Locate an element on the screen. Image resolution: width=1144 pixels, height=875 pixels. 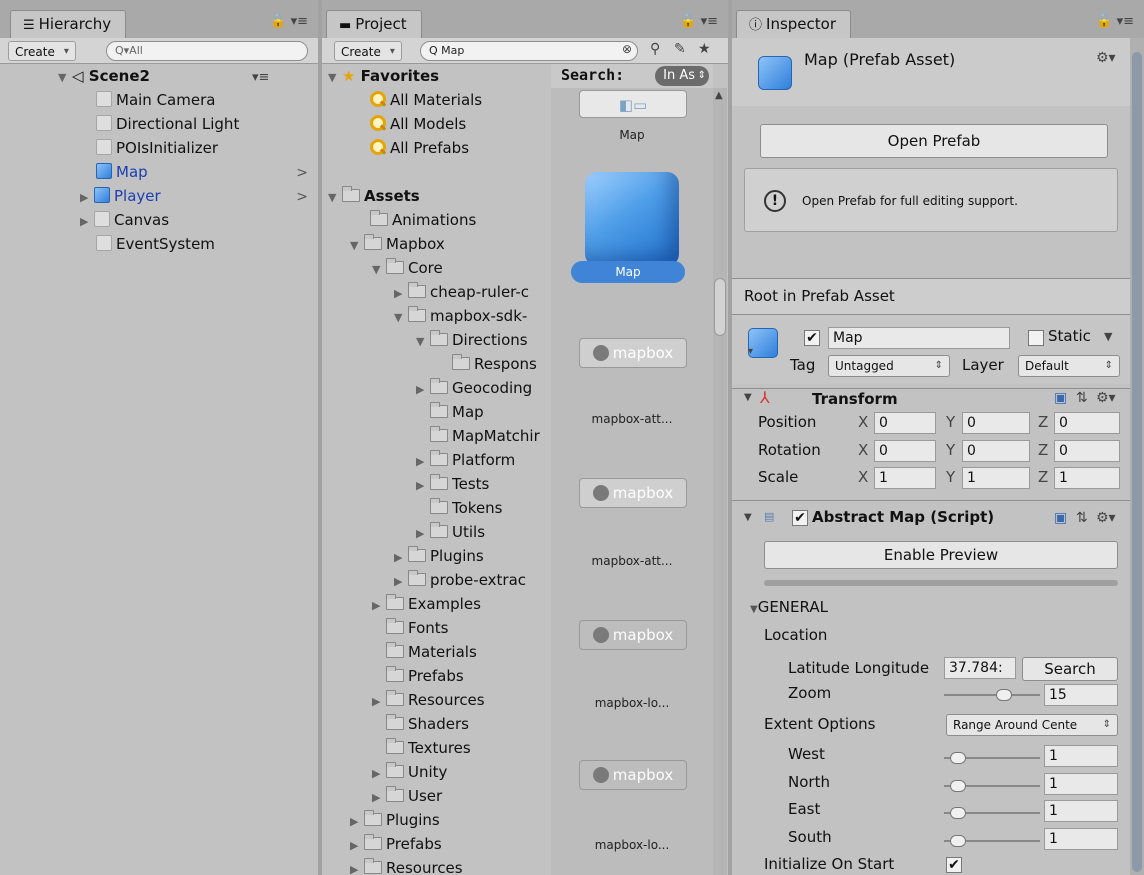
favorites-row: ▼ ★ Favorites is located at coordinates (383, 76).